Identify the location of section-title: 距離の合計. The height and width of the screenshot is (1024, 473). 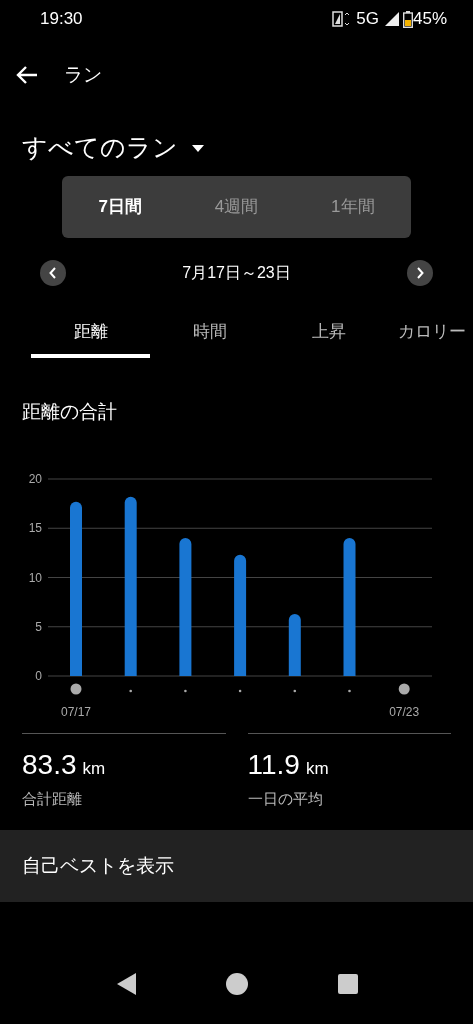
(70, 412).